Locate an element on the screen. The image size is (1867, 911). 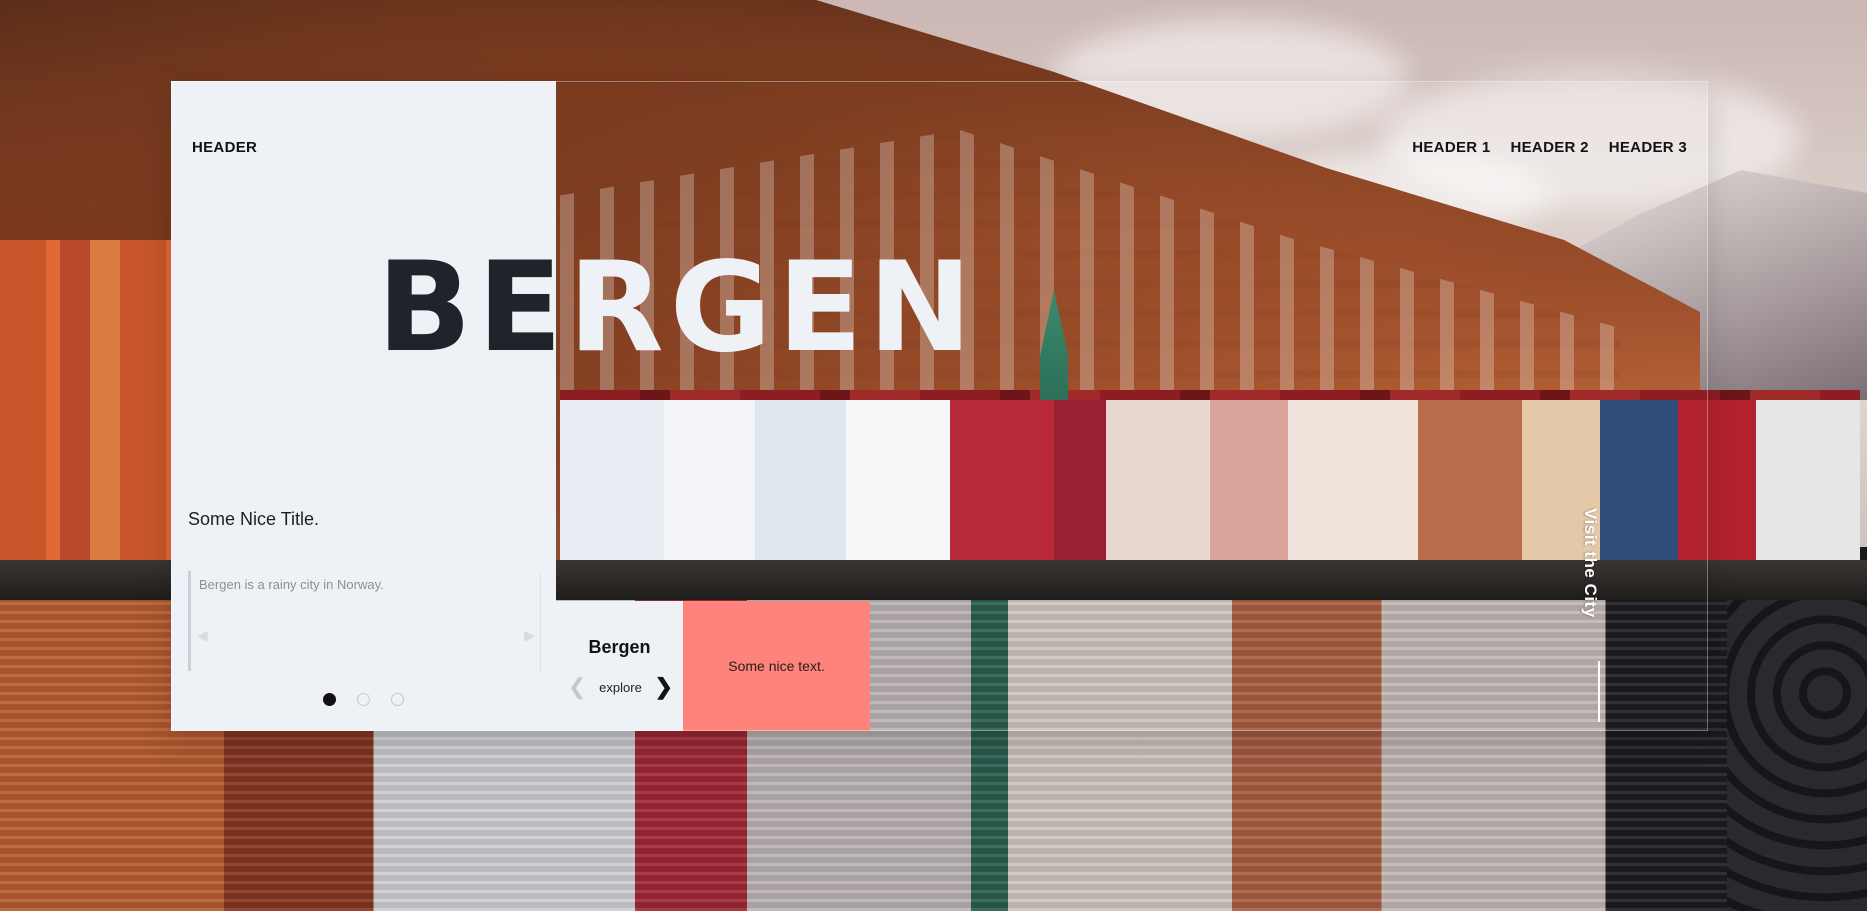
divider is located at coordinates (540, 621).